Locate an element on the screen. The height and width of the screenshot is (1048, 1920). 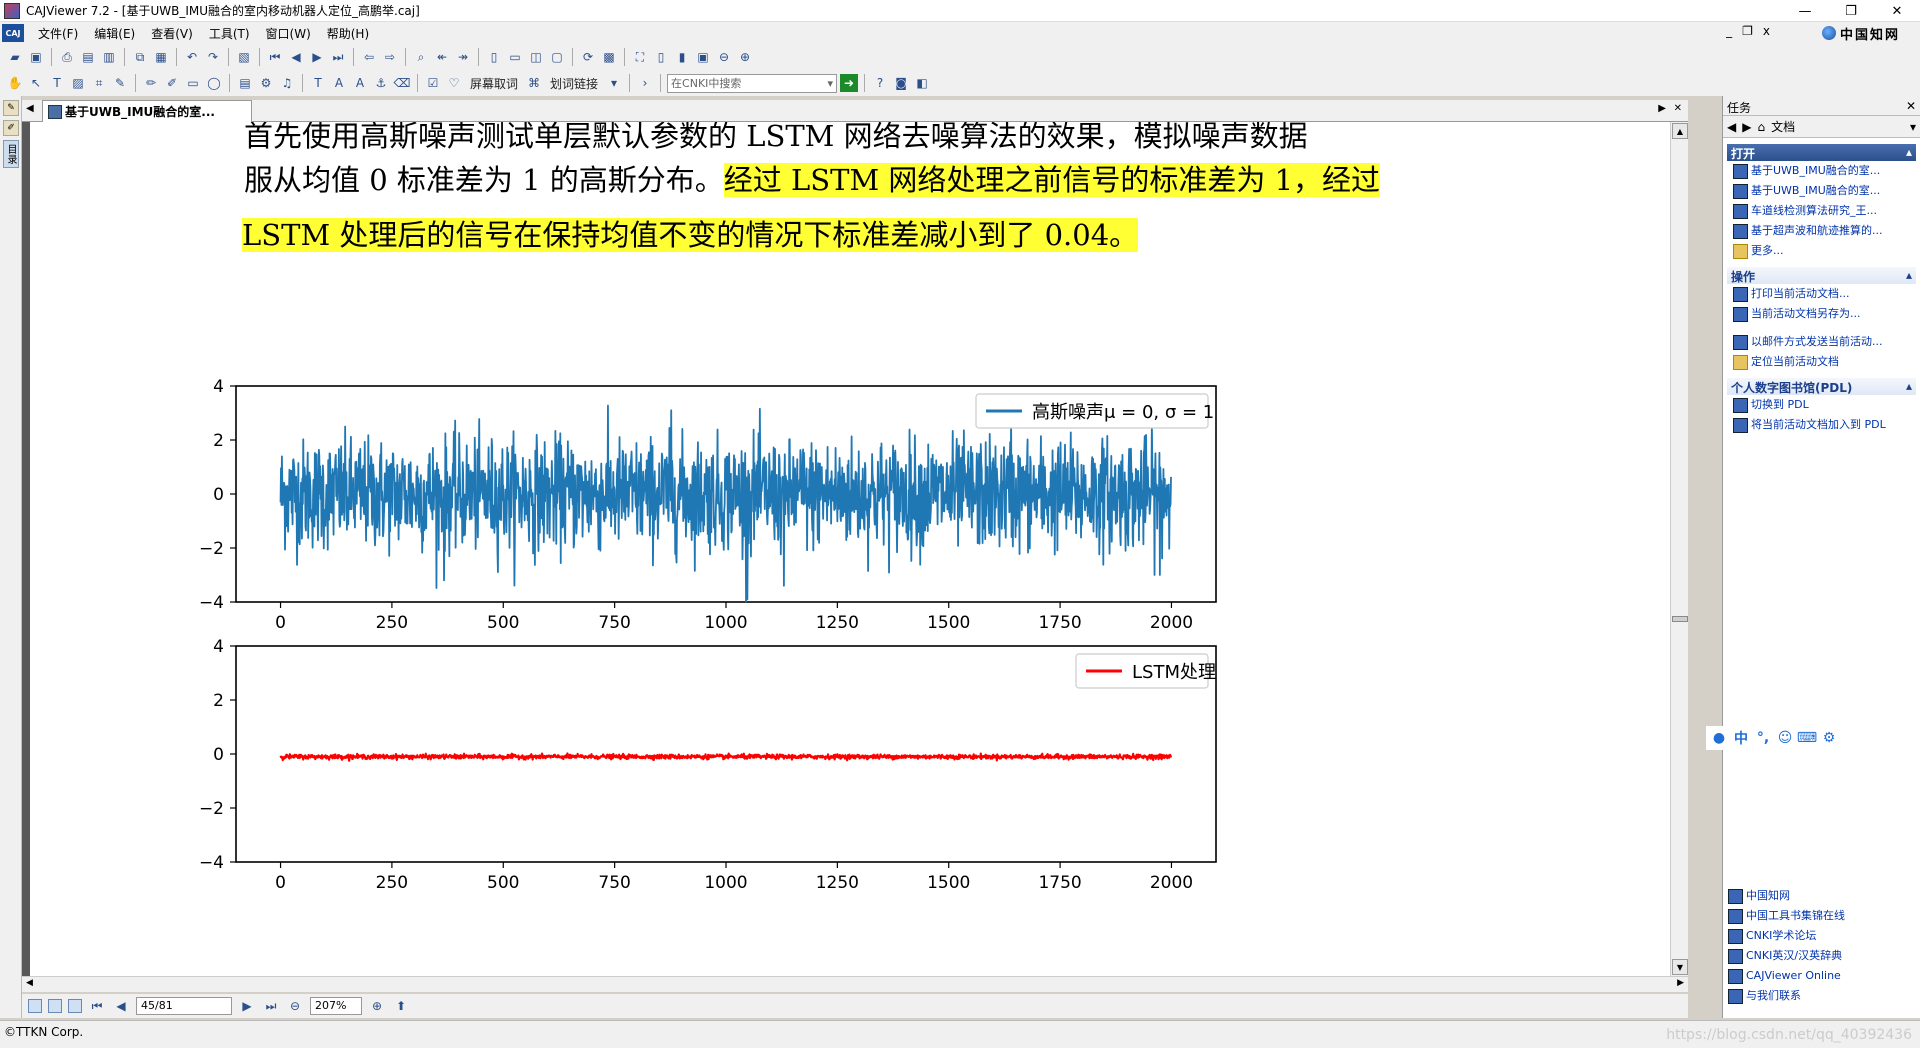
menu-edit: 编辑(E) is located at coordinates (114, 33).